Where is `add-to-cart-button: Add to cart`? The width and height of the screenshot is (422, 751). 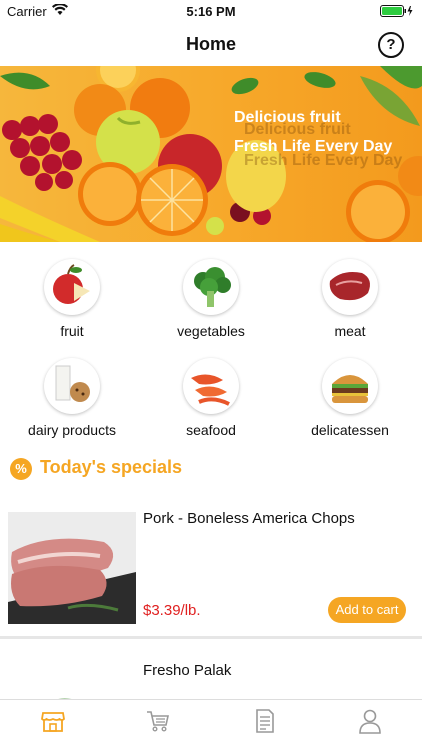 add-to-cart-button: Add to cart is located at coordinates (367, 610).